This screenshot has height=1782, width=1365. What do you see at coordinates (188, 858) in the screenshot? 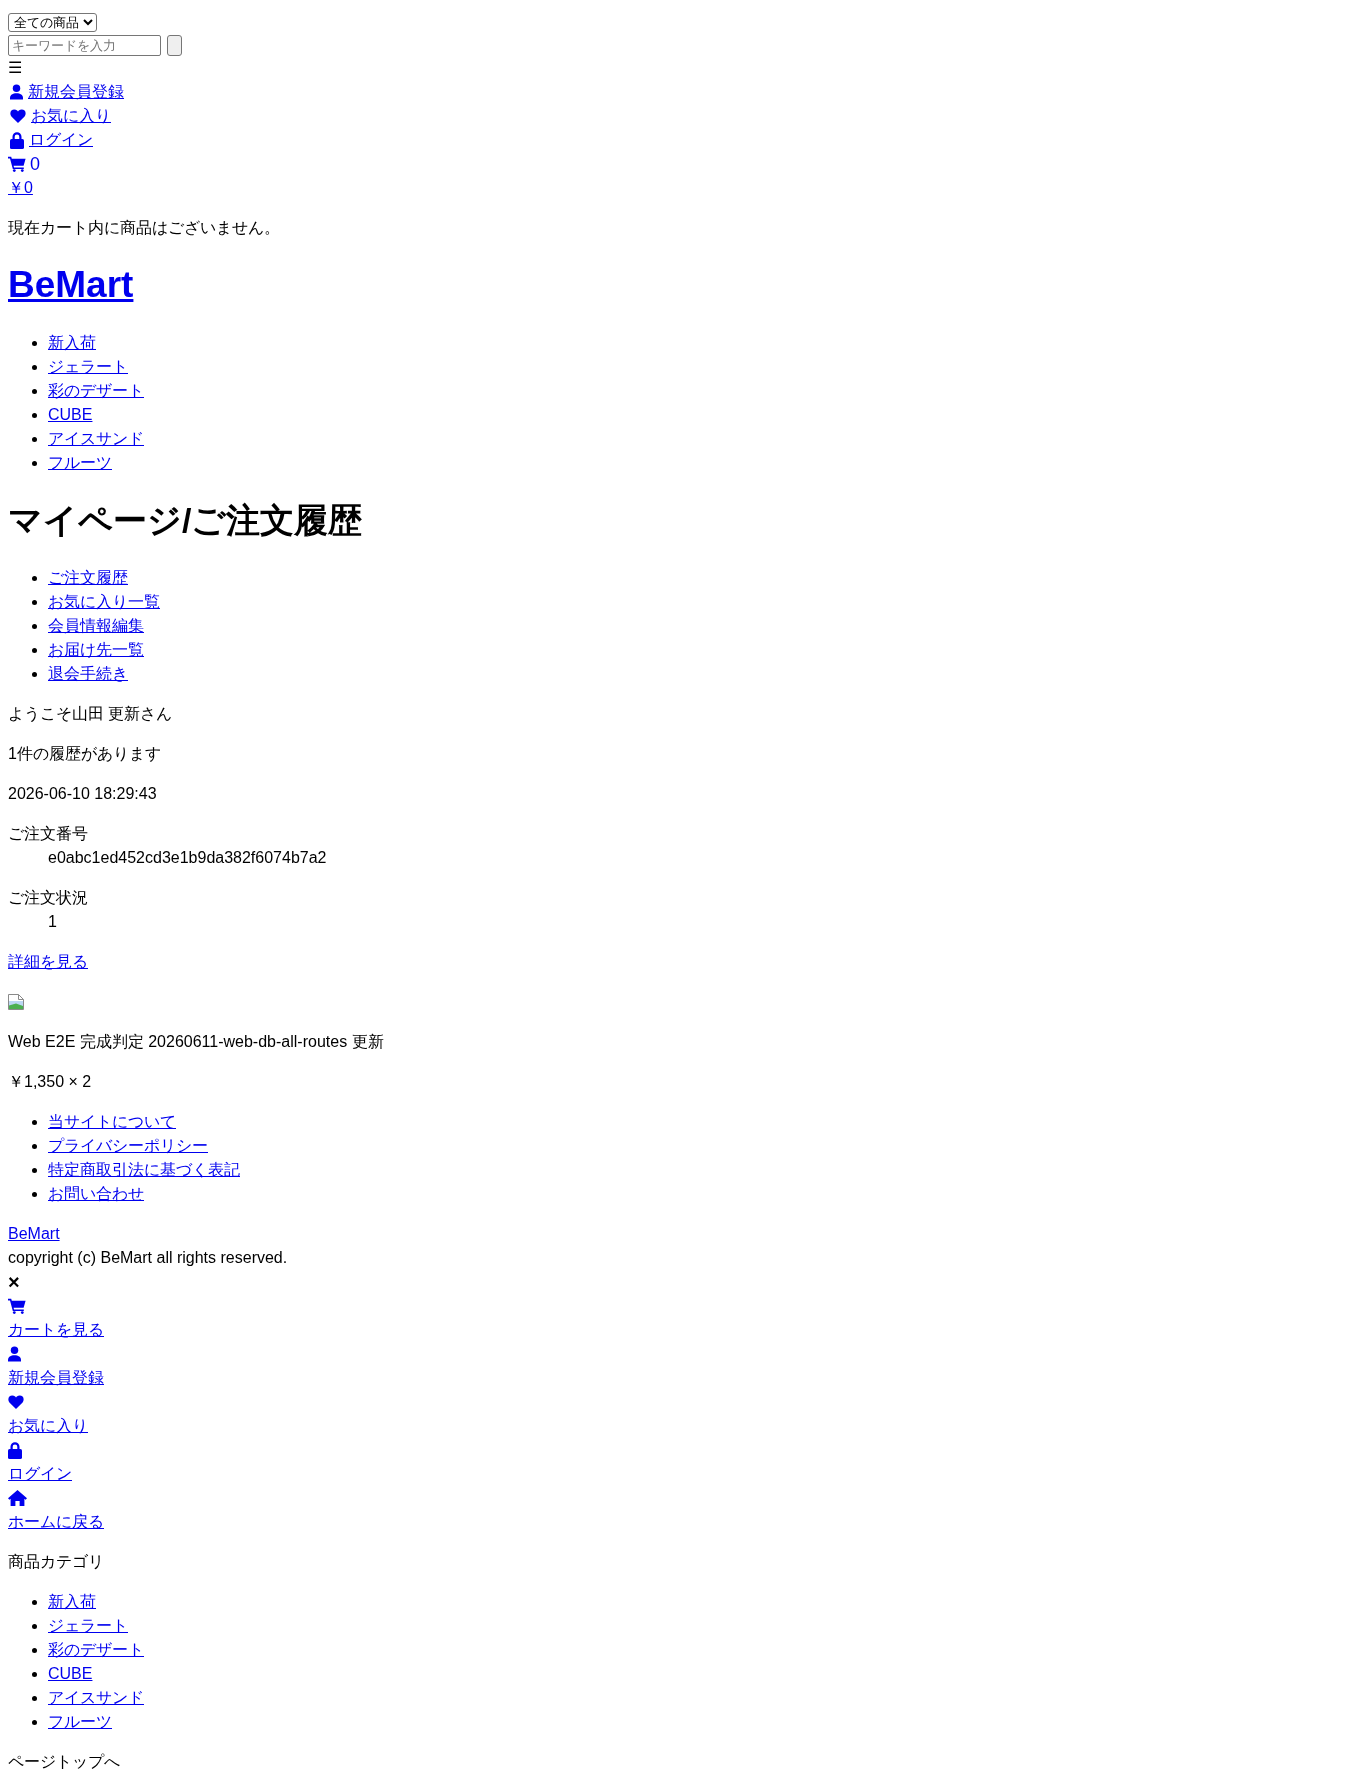
I see `order-detail-value: e0abc1ed452cd3e1b9da382f6074b7a2` at bounding box center [188, 858].